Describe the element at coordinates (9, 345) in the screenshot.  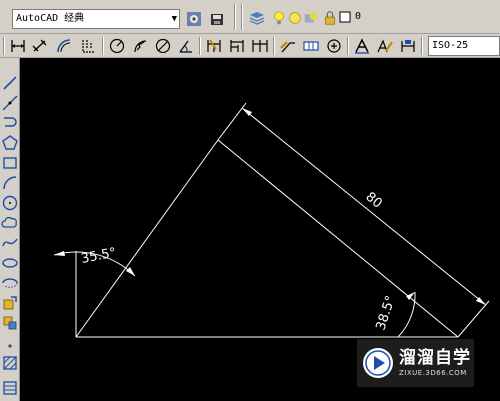
I see `point-icon` at that location.